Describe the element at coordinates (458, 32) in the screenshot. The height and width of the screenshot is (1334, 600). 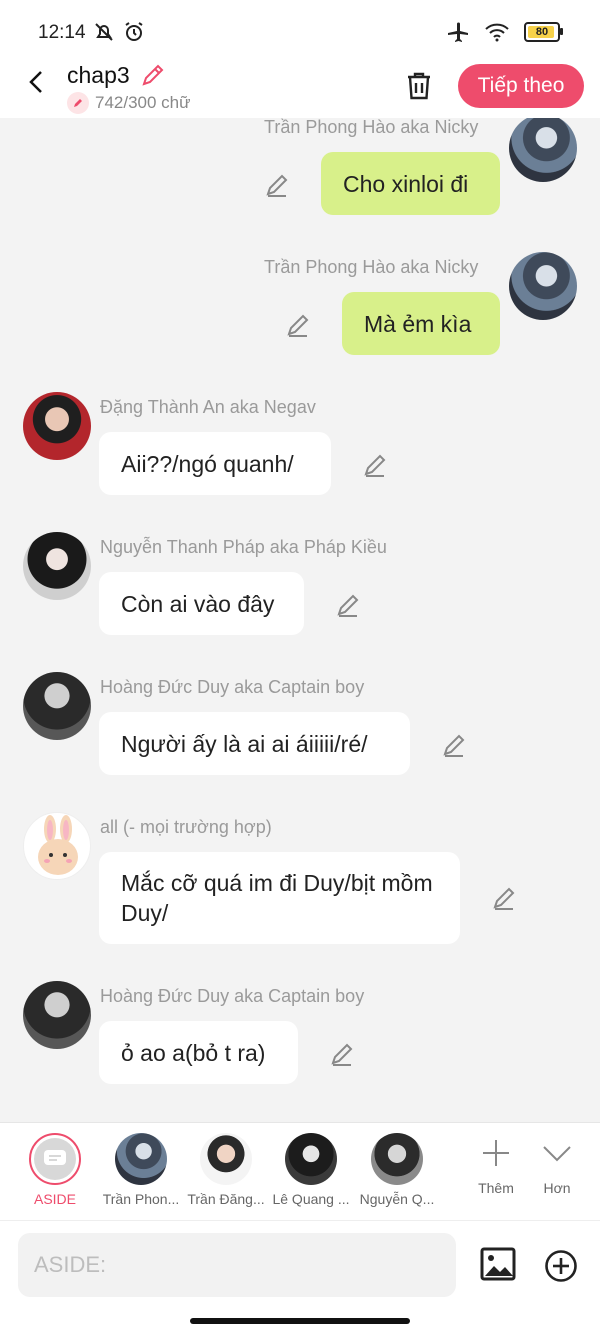
I see `airplane-icon` at that location.